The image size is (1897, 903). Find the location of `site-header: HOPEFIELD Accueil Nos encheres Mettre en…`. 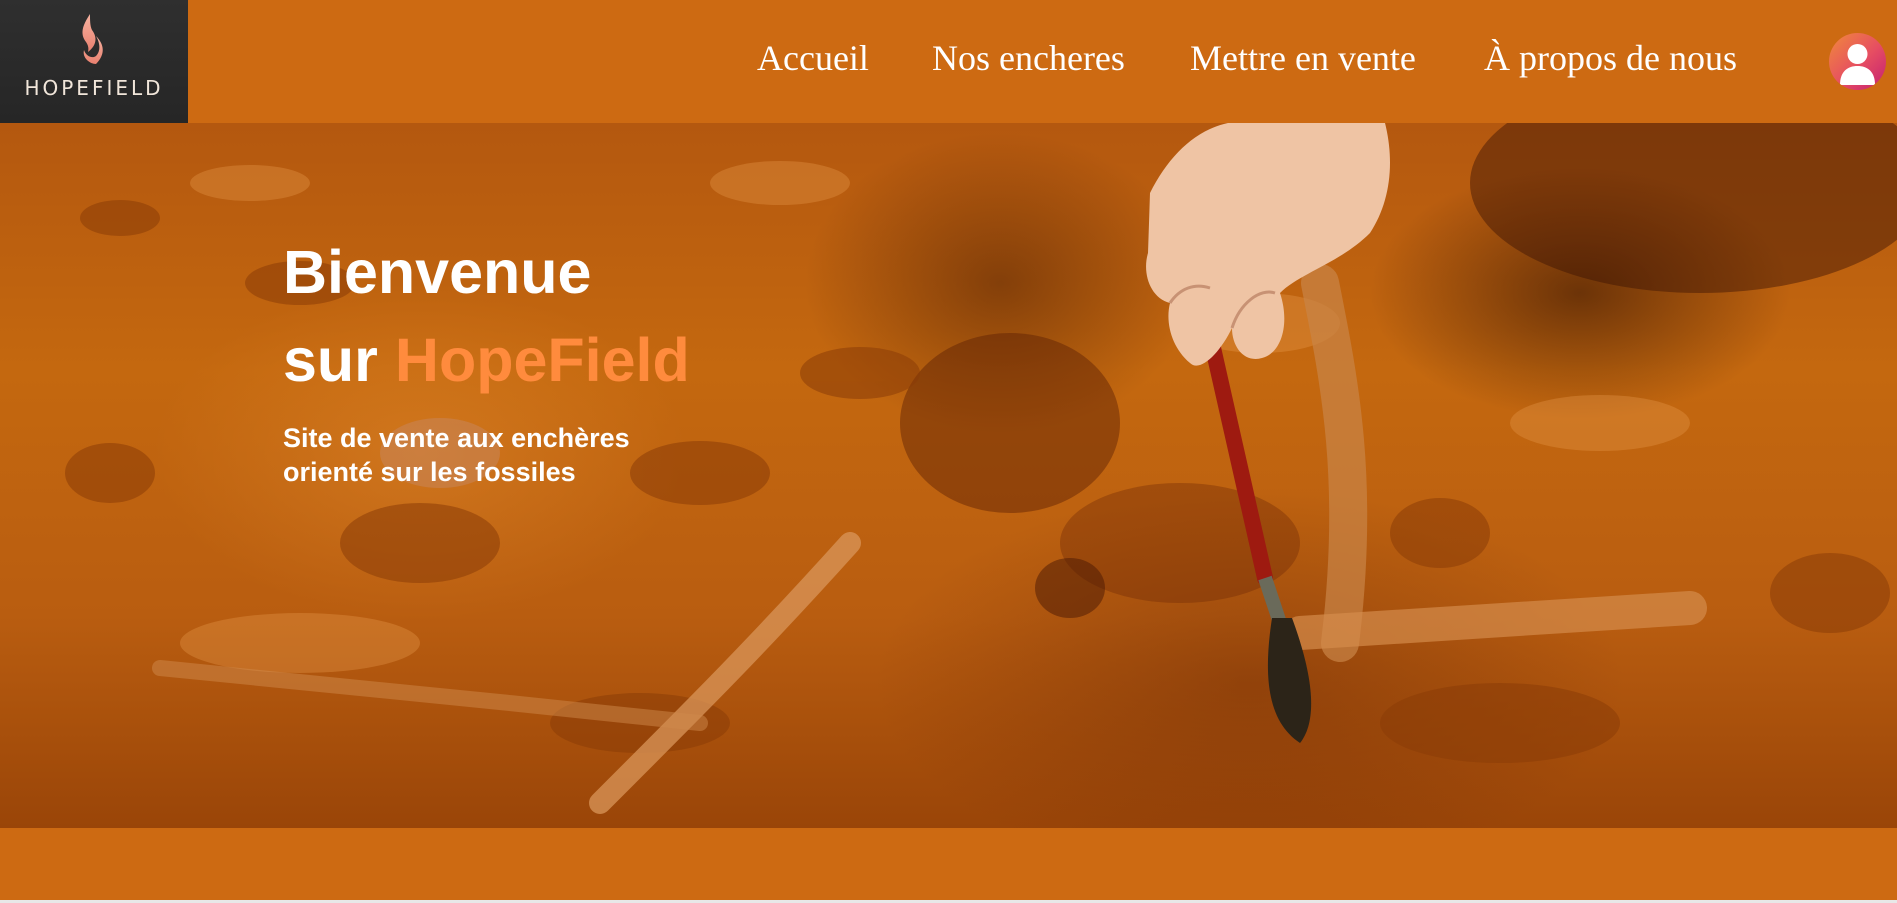

site-header: HOPEFIELD Accueil Nos encheres Mettre en… is located at coordinates (948, 61).